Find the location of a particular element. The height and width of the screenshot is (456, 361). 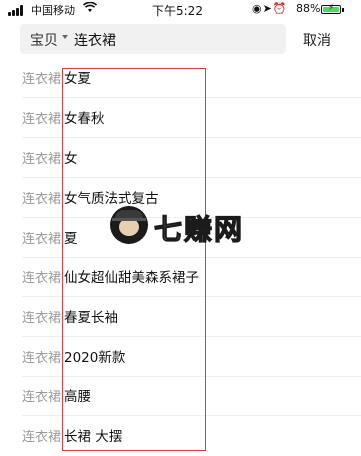

clock: 下午5:22 is located at coordinates (177, 11).